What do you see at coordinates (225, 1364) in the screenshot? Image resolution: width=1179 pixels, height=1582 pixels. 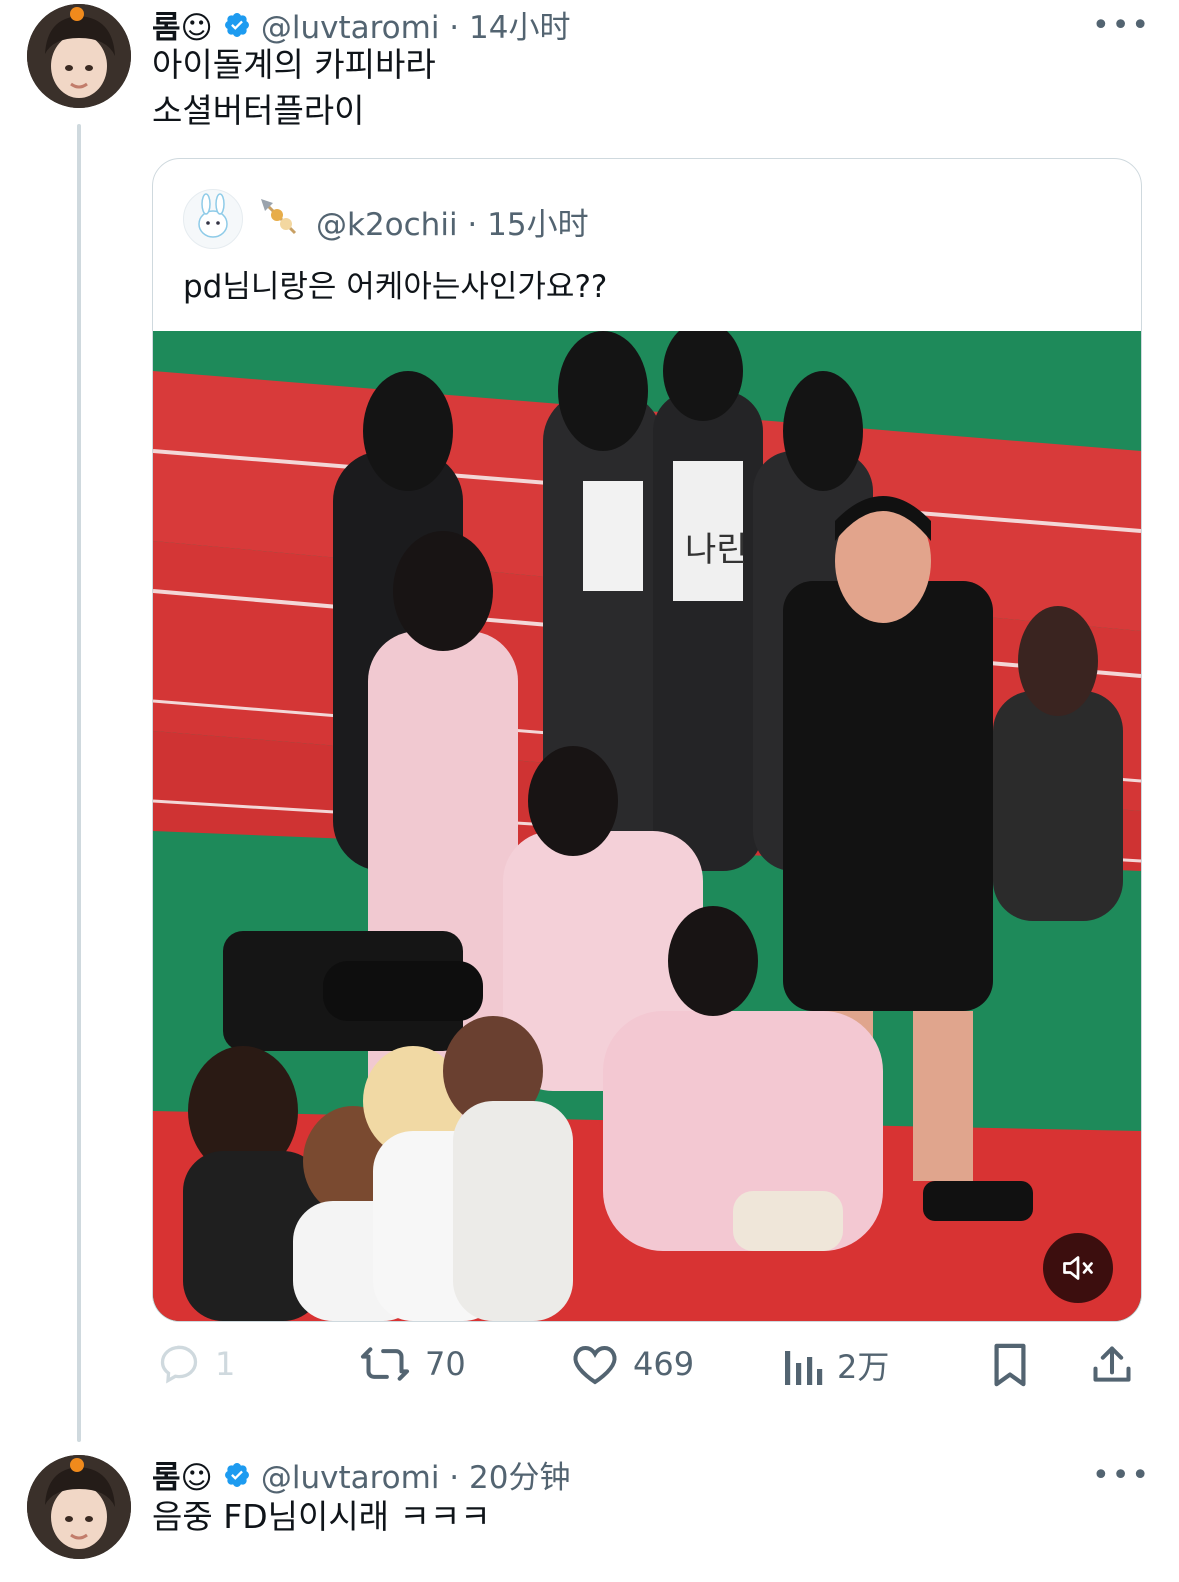 I see `reply-count: 1` at bounding box center [225, 1364].